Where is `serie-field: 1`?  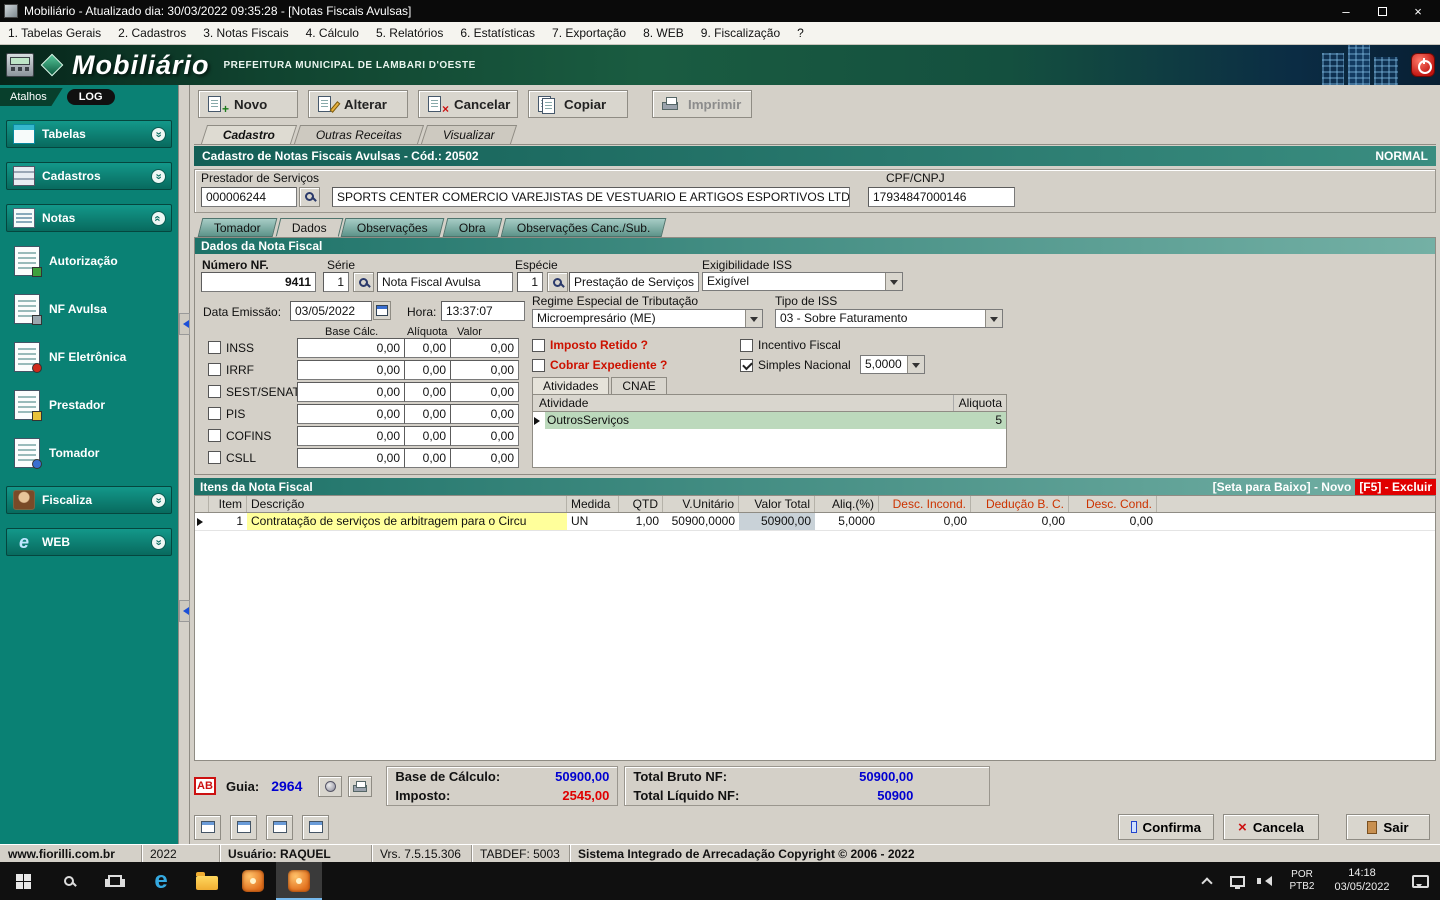 serie-field: 1 is located at coordinates (336, 282).